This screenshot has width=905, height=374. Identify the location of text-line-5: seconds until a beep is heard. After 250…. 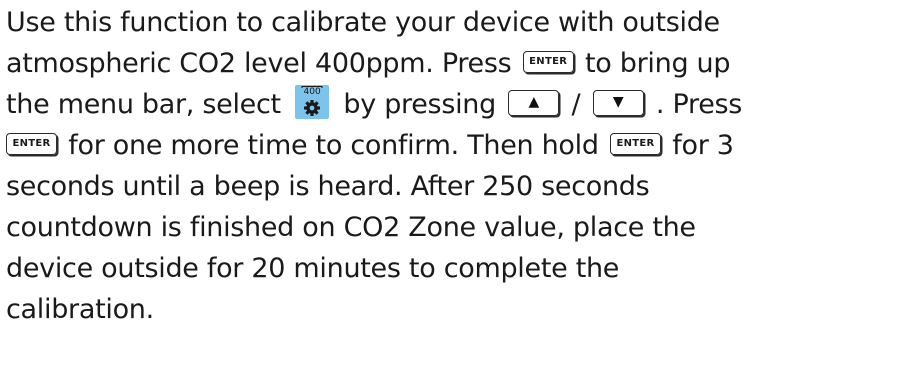
(453, 186).